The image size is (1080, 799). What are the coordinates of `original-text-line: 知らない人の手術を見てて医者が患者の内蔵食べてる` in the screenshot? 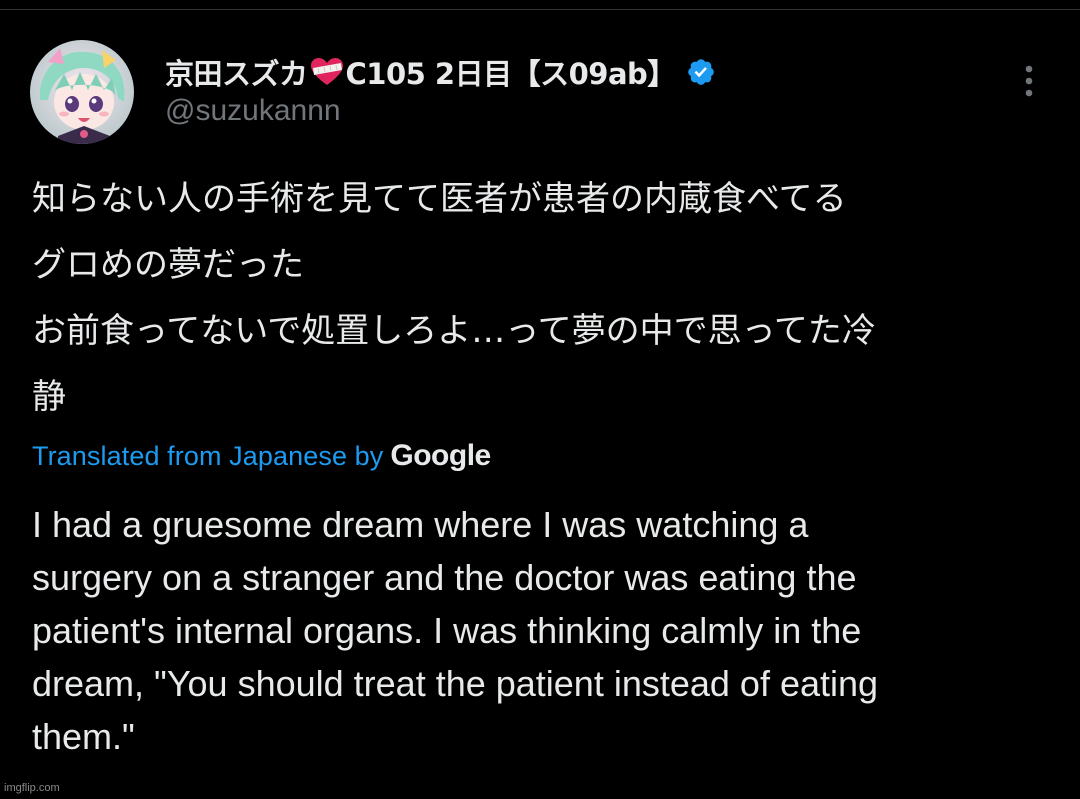 It's located at (439, 199).